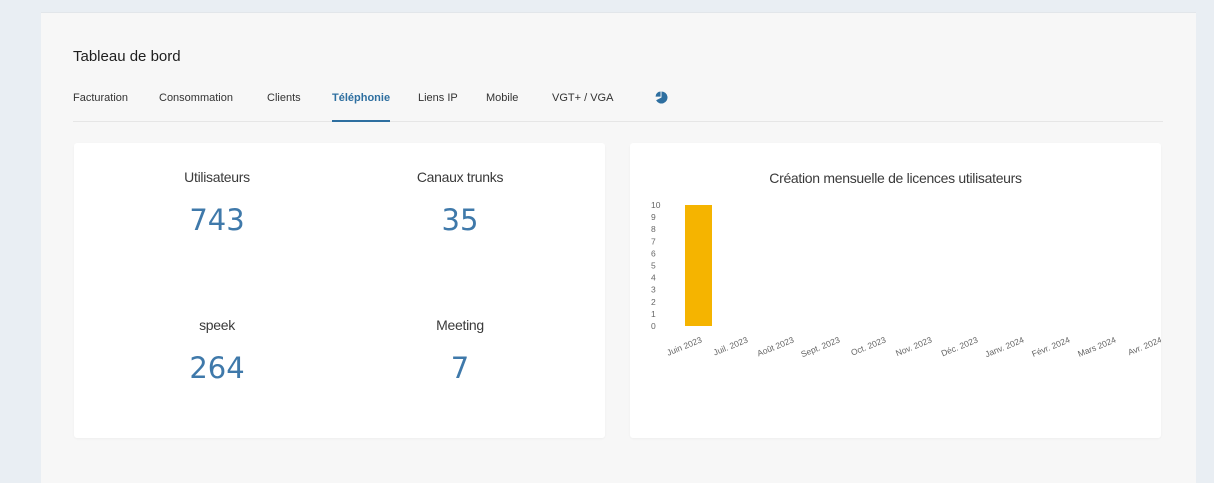 This screenshot has height=483, width=1214. Describe the element at coordinates (653, 217) in the screenshot. I see `y-tick-label: 9` at that location.